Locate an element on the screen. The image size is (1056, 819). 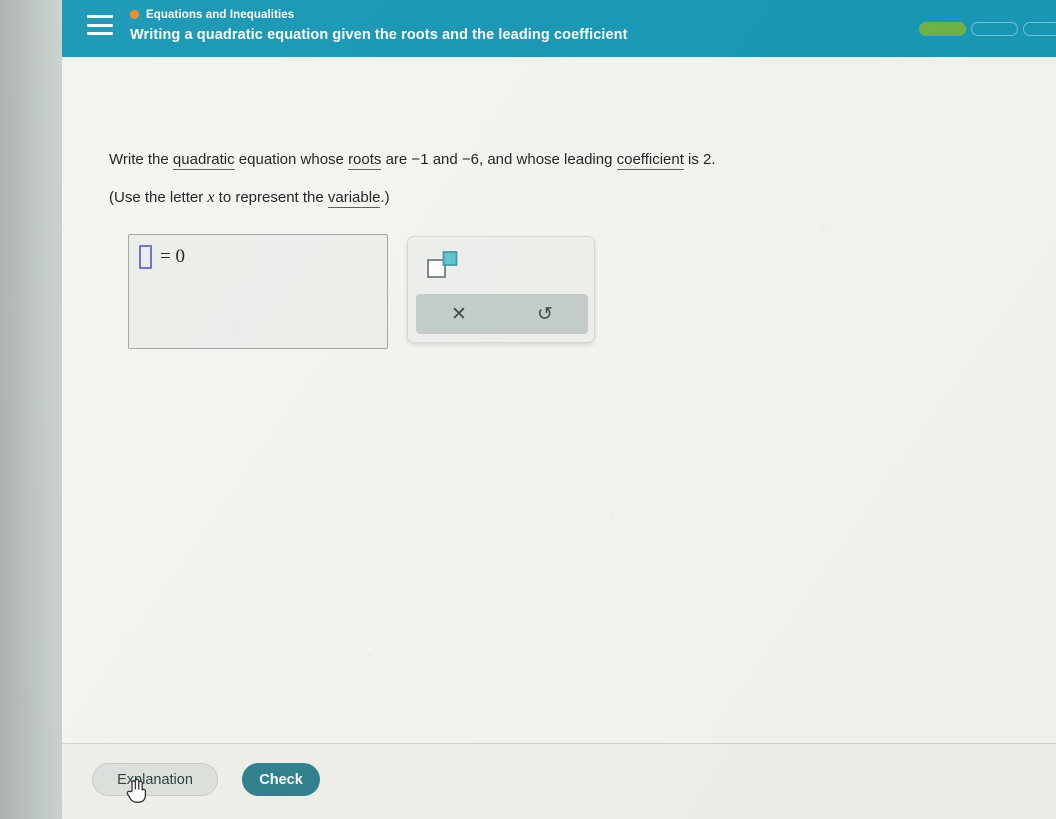
exponent-button is located at coordinates (443, 265).